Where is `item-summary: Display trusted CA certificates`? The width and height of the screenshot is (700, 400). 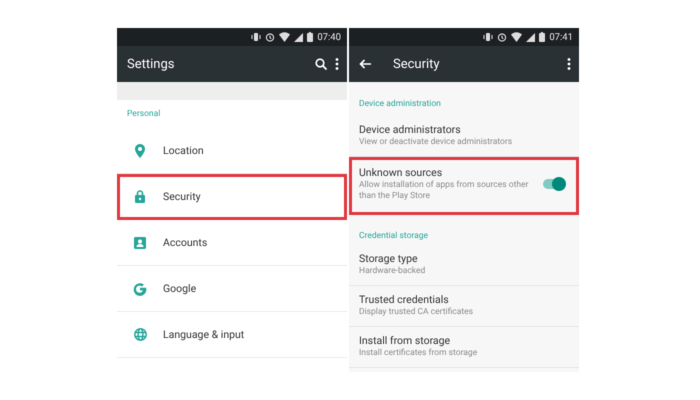
item-summary: Display trusted CA certificates is located at coordinates (416, 312).